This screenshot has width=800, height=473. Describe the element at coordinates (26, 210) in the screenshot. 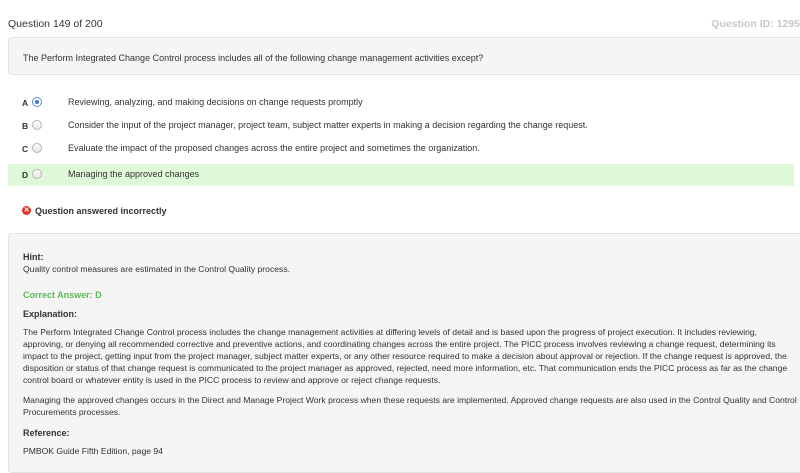

I see `error-x-icon: ✕` at that location.